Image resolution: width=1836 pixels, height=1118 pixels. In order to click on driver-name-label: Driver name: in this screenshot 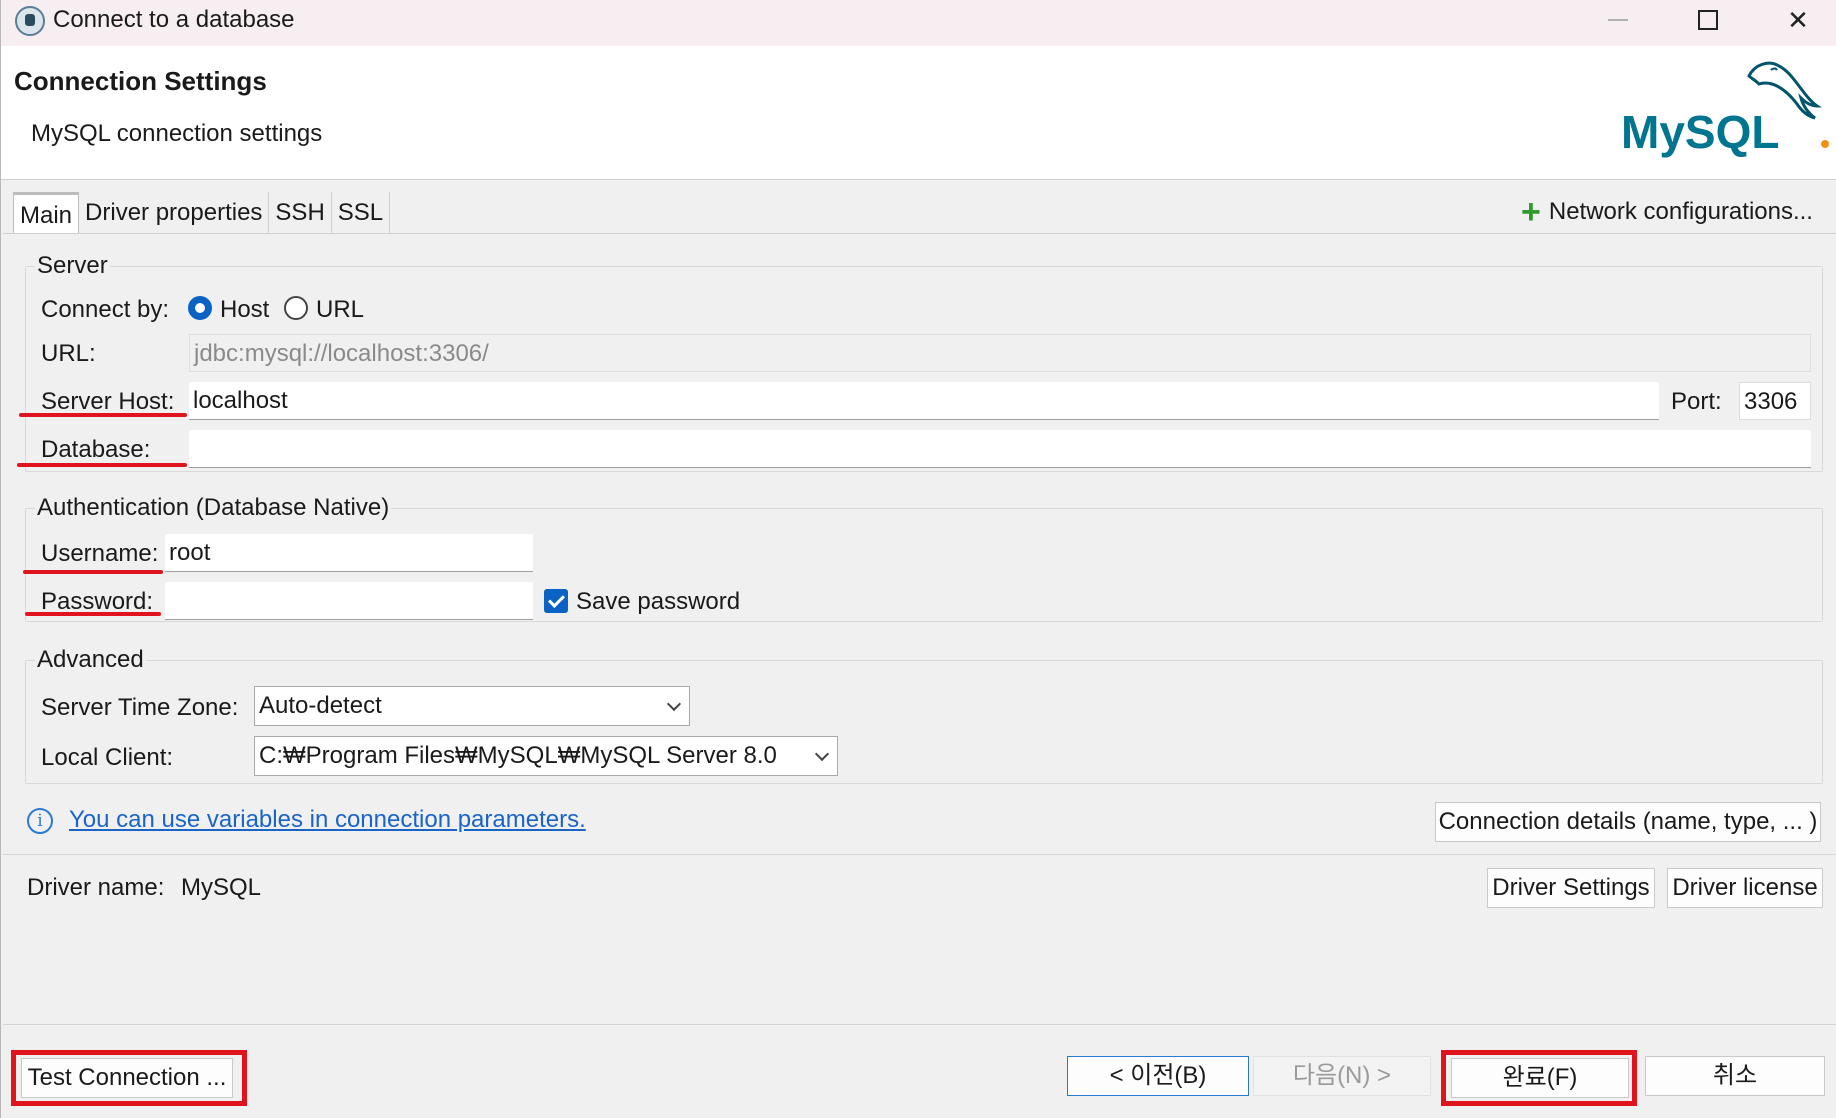, I will do `click(96, 887)`.